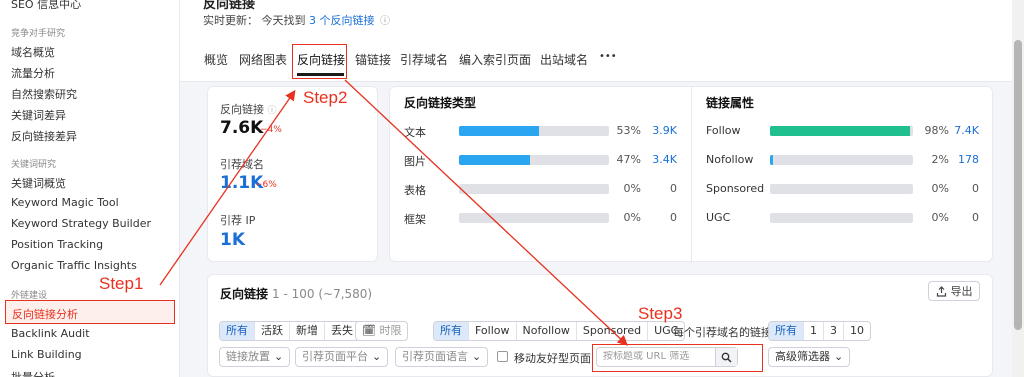 The height and width of the screenshot is (377, 1024). I want to click on status-filter-lost: 丢失, so click(342, 331).